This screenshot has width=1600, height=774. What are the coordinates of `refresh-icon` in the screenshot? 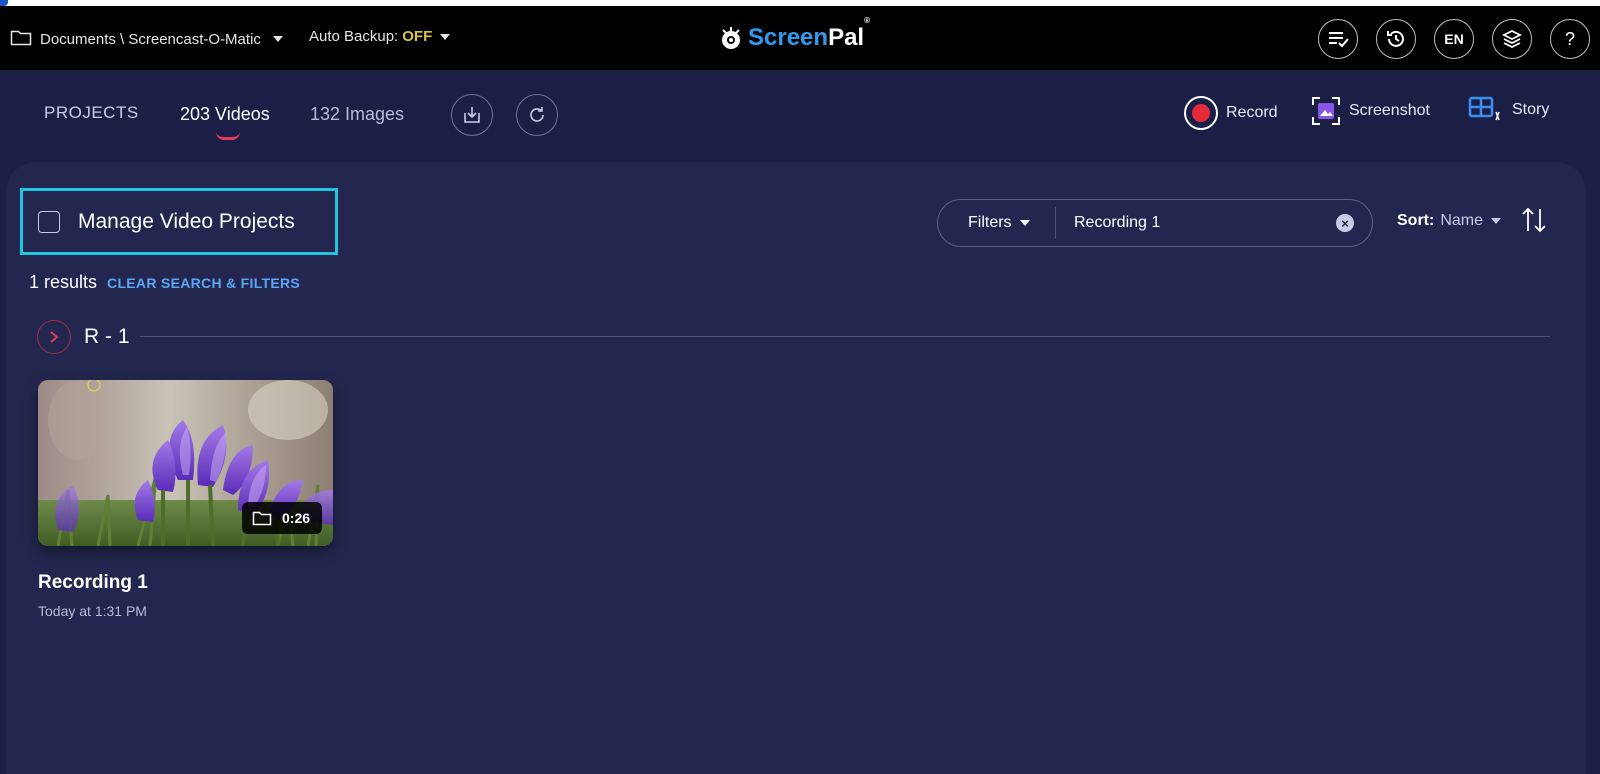 It's located at (537, 114).